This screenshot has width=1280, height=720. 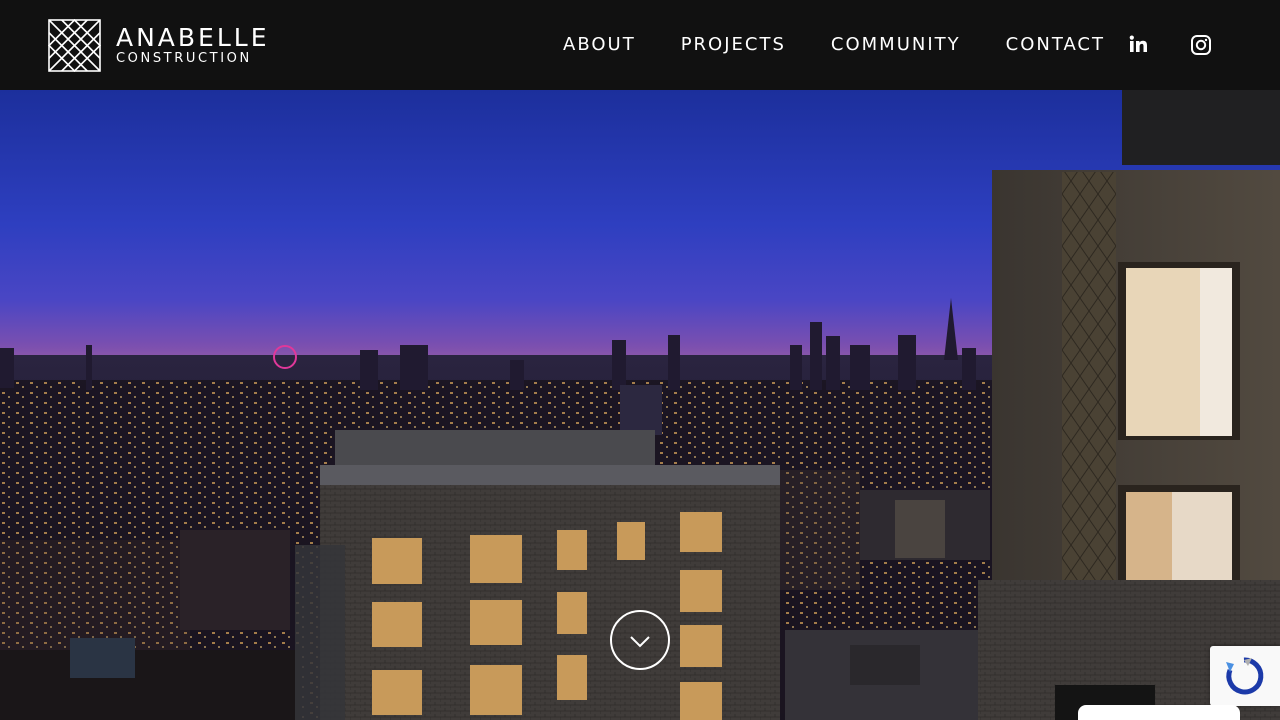 I want to click on recaptcha-badge, so click(x=1245, y=676).